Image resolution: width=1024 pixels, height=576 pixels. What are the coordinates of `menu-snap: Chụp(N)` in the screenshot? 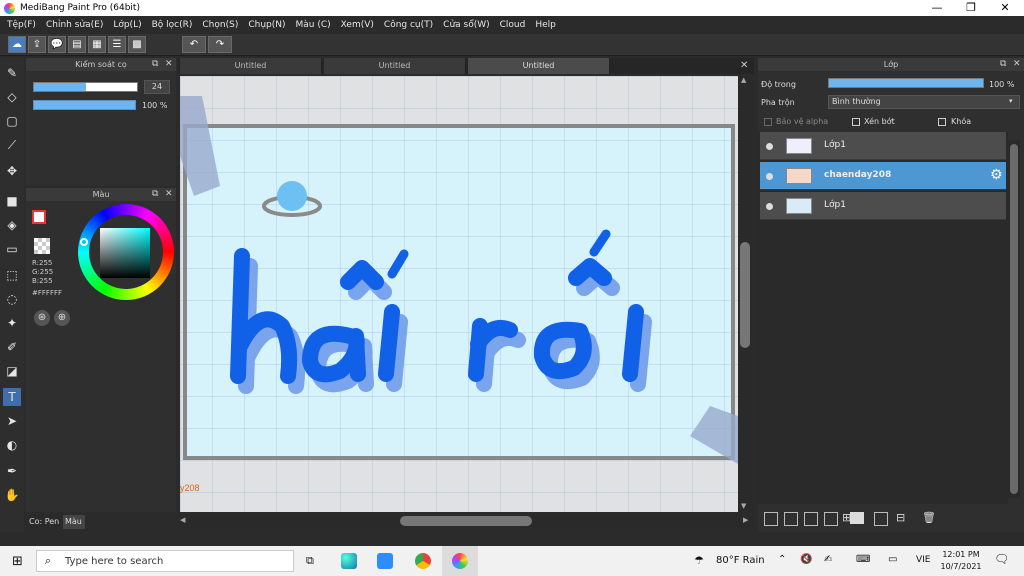 It's located at (266, 25).